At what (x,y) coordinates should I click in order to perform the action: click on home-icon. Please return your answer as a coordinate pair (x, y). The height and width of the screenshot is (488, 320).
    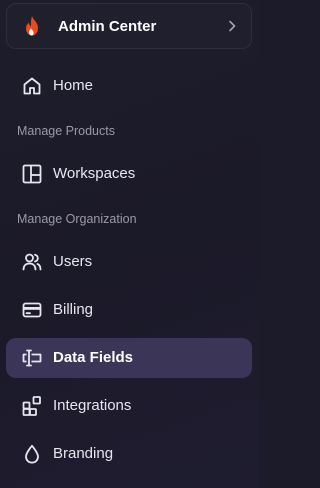
    Looking at the image, I should click on (32, 86).